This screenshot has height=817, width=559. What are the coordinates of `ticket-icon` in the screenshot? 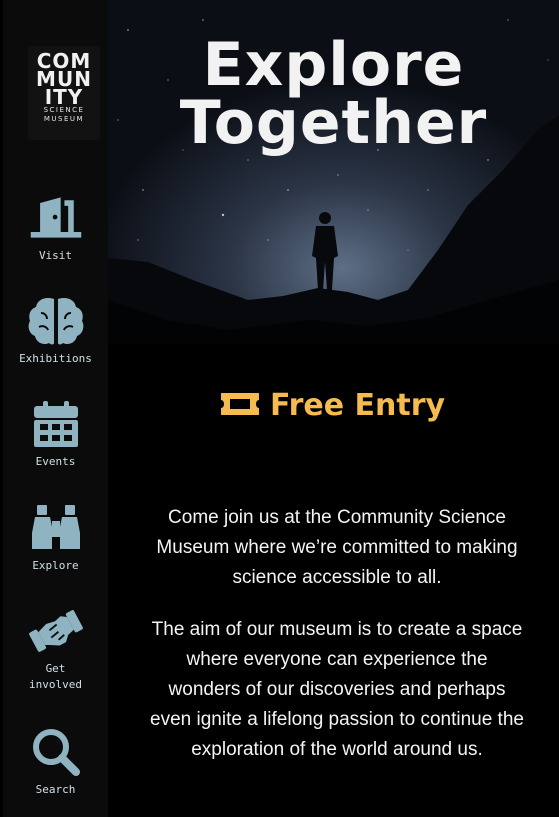 It's located at (240, 406).